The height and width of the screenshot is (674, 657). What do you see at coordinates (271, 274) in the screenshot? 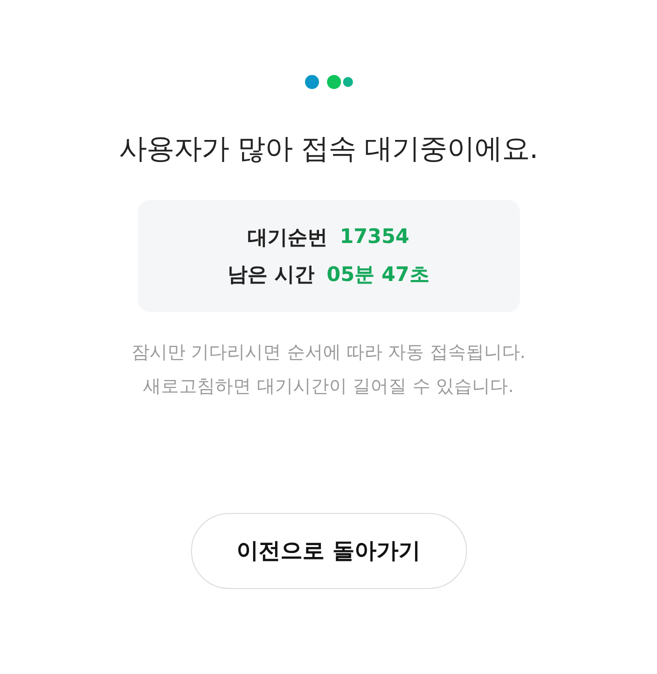
I see `queue-label: 남은 시간` at bounding box center [271, 274].